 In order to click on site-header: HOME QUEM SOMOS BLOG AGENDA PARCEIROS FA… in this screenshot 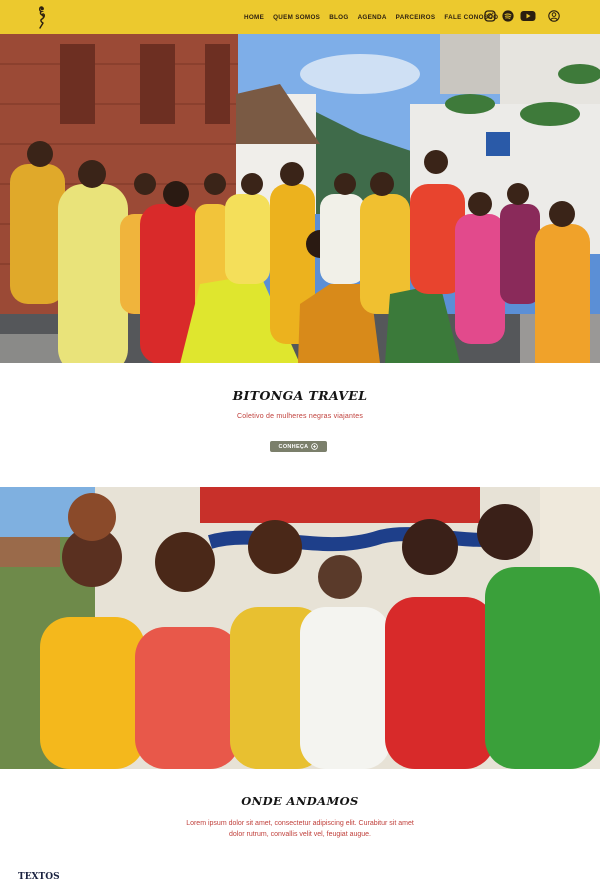, I will do `click(300, 17)`.